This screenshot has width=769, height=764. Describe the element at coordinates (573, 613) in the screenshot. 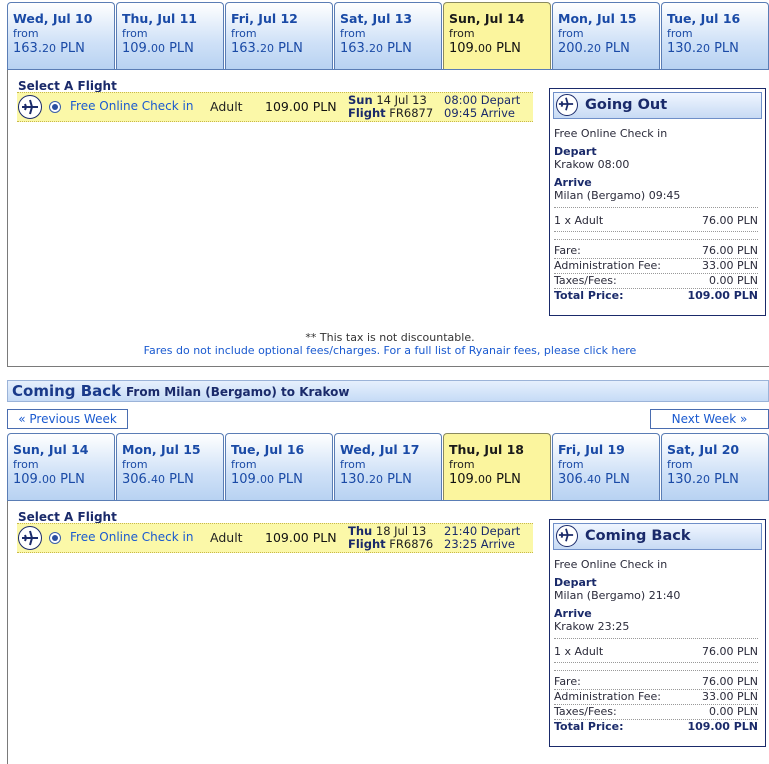

I see `arrive-label: Arrive` at that location.